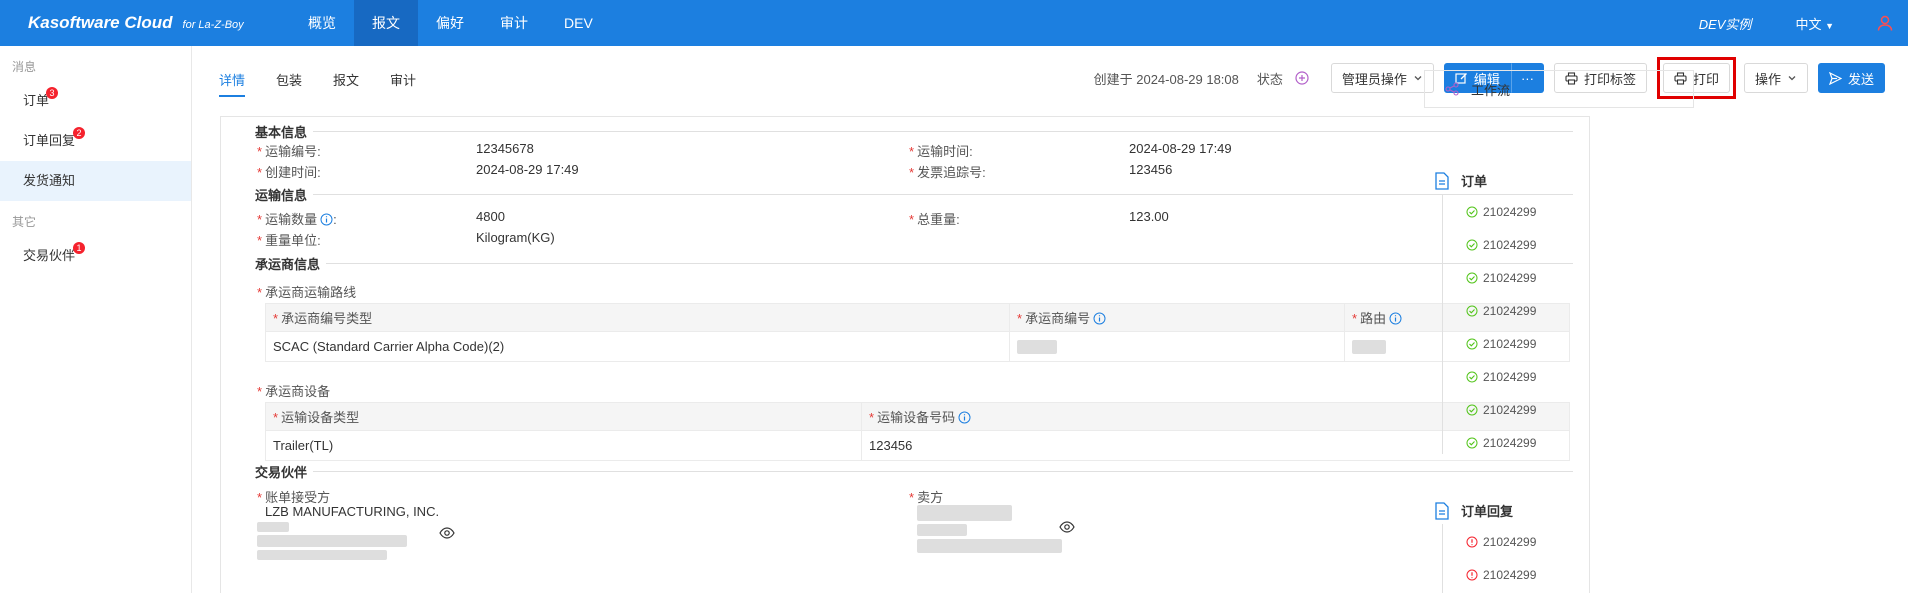  I want to click on detail-tabs: 详情 包装 报文 审计, so click(333, 83).